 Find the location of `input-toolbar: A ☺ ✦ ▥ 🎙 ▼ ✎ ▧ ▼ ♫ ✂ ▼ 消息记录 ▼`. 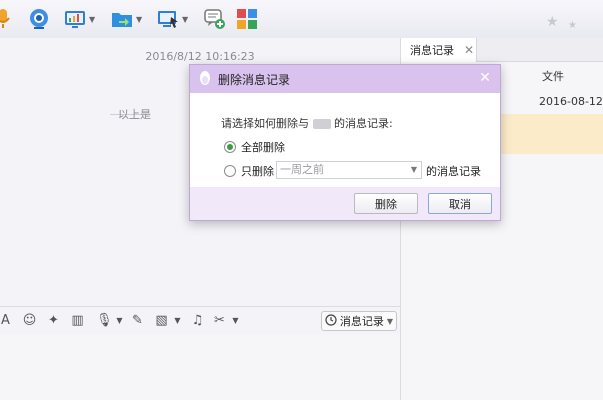

input-toolbar: A ☺ ✦ ▥ 🎙 ▼ ✎ ▧ ▼ ♫ ✂ ▼ 消息记录 ▼ is located at coordinates (200, 320).